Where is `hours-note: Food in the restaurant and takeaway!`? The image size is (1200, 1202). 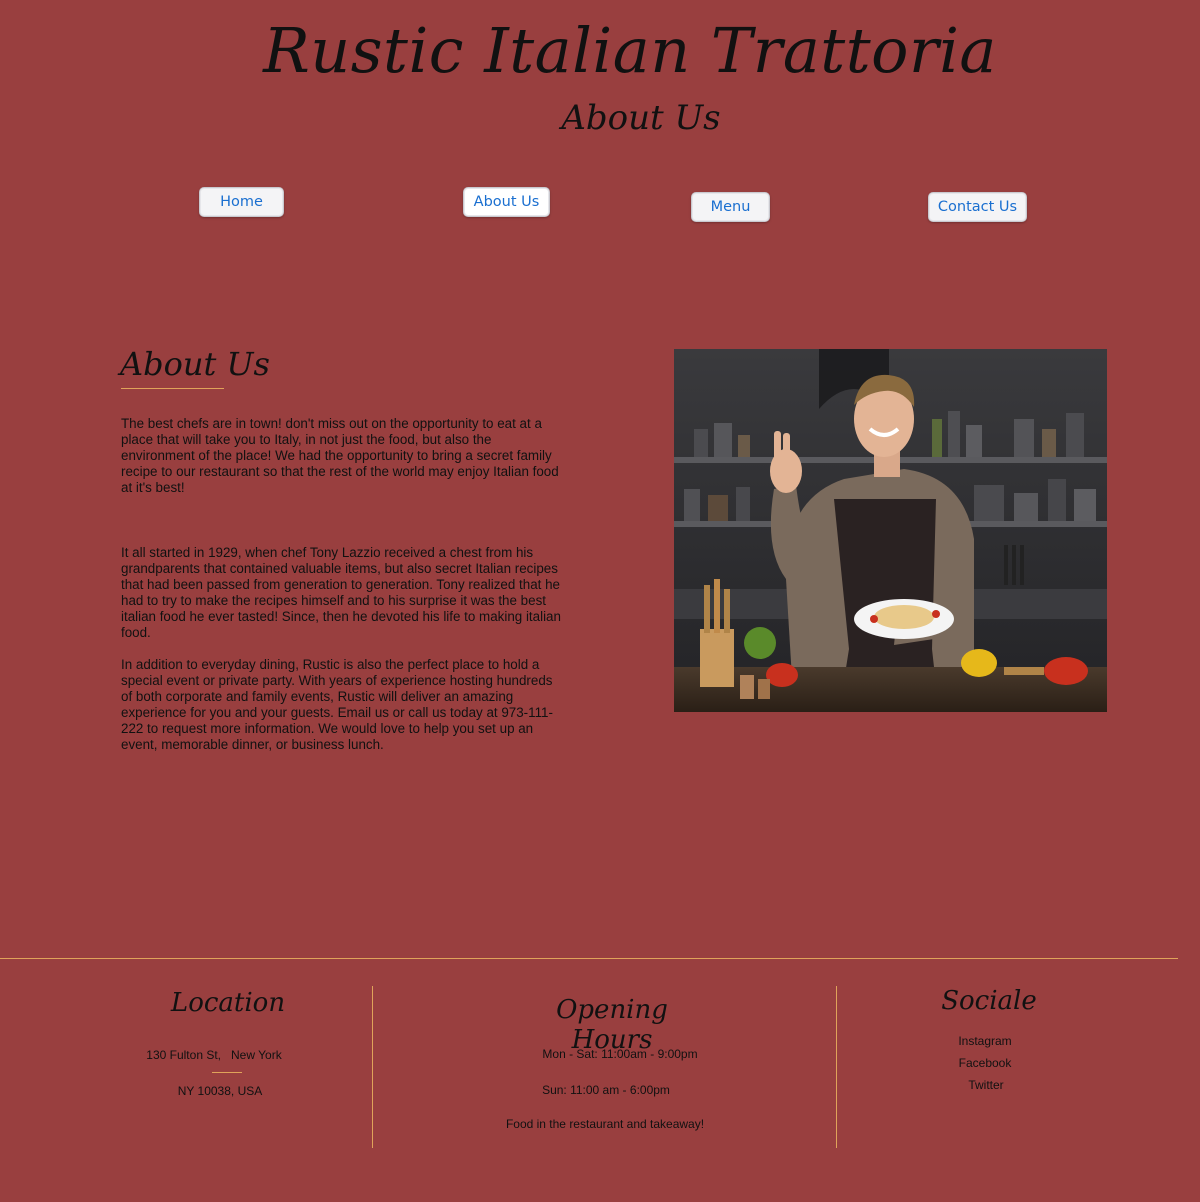 hours-note: Food in the restaurant and takeaway! is located at coordinates (605, 1124).